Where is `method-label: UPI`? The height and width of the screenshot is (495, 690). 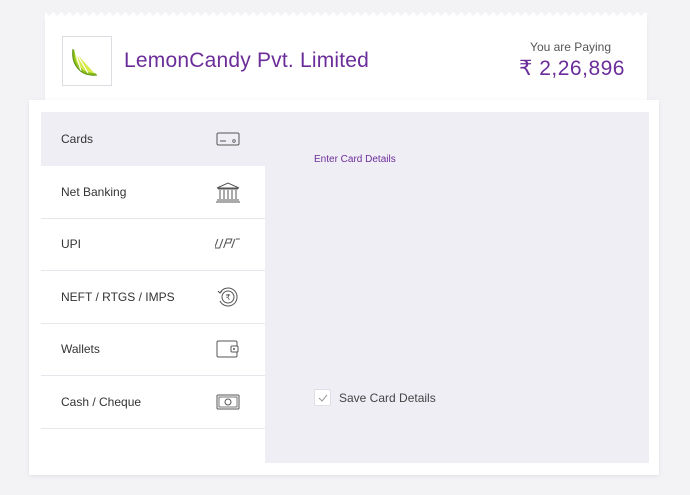 method-label: UPI is located at coordinates (71, 244).